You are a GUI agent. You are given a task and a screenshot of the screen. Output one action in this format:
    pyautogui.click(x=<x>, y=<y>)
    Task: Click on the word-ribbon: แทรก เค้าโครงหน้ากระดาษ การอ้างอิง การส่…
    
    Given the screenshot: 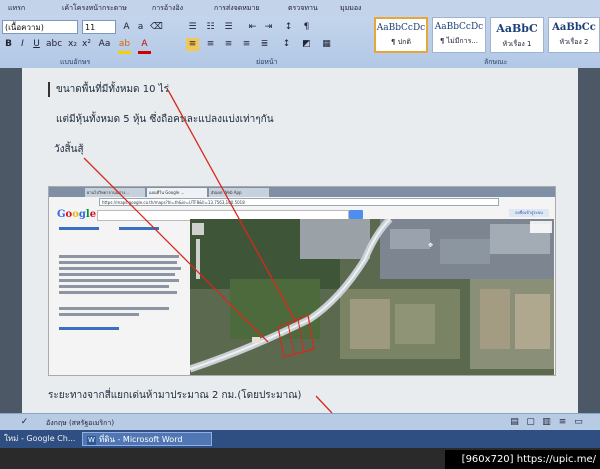 What is the action you would take?
    pyautogui.click(x=300, y=34)
    